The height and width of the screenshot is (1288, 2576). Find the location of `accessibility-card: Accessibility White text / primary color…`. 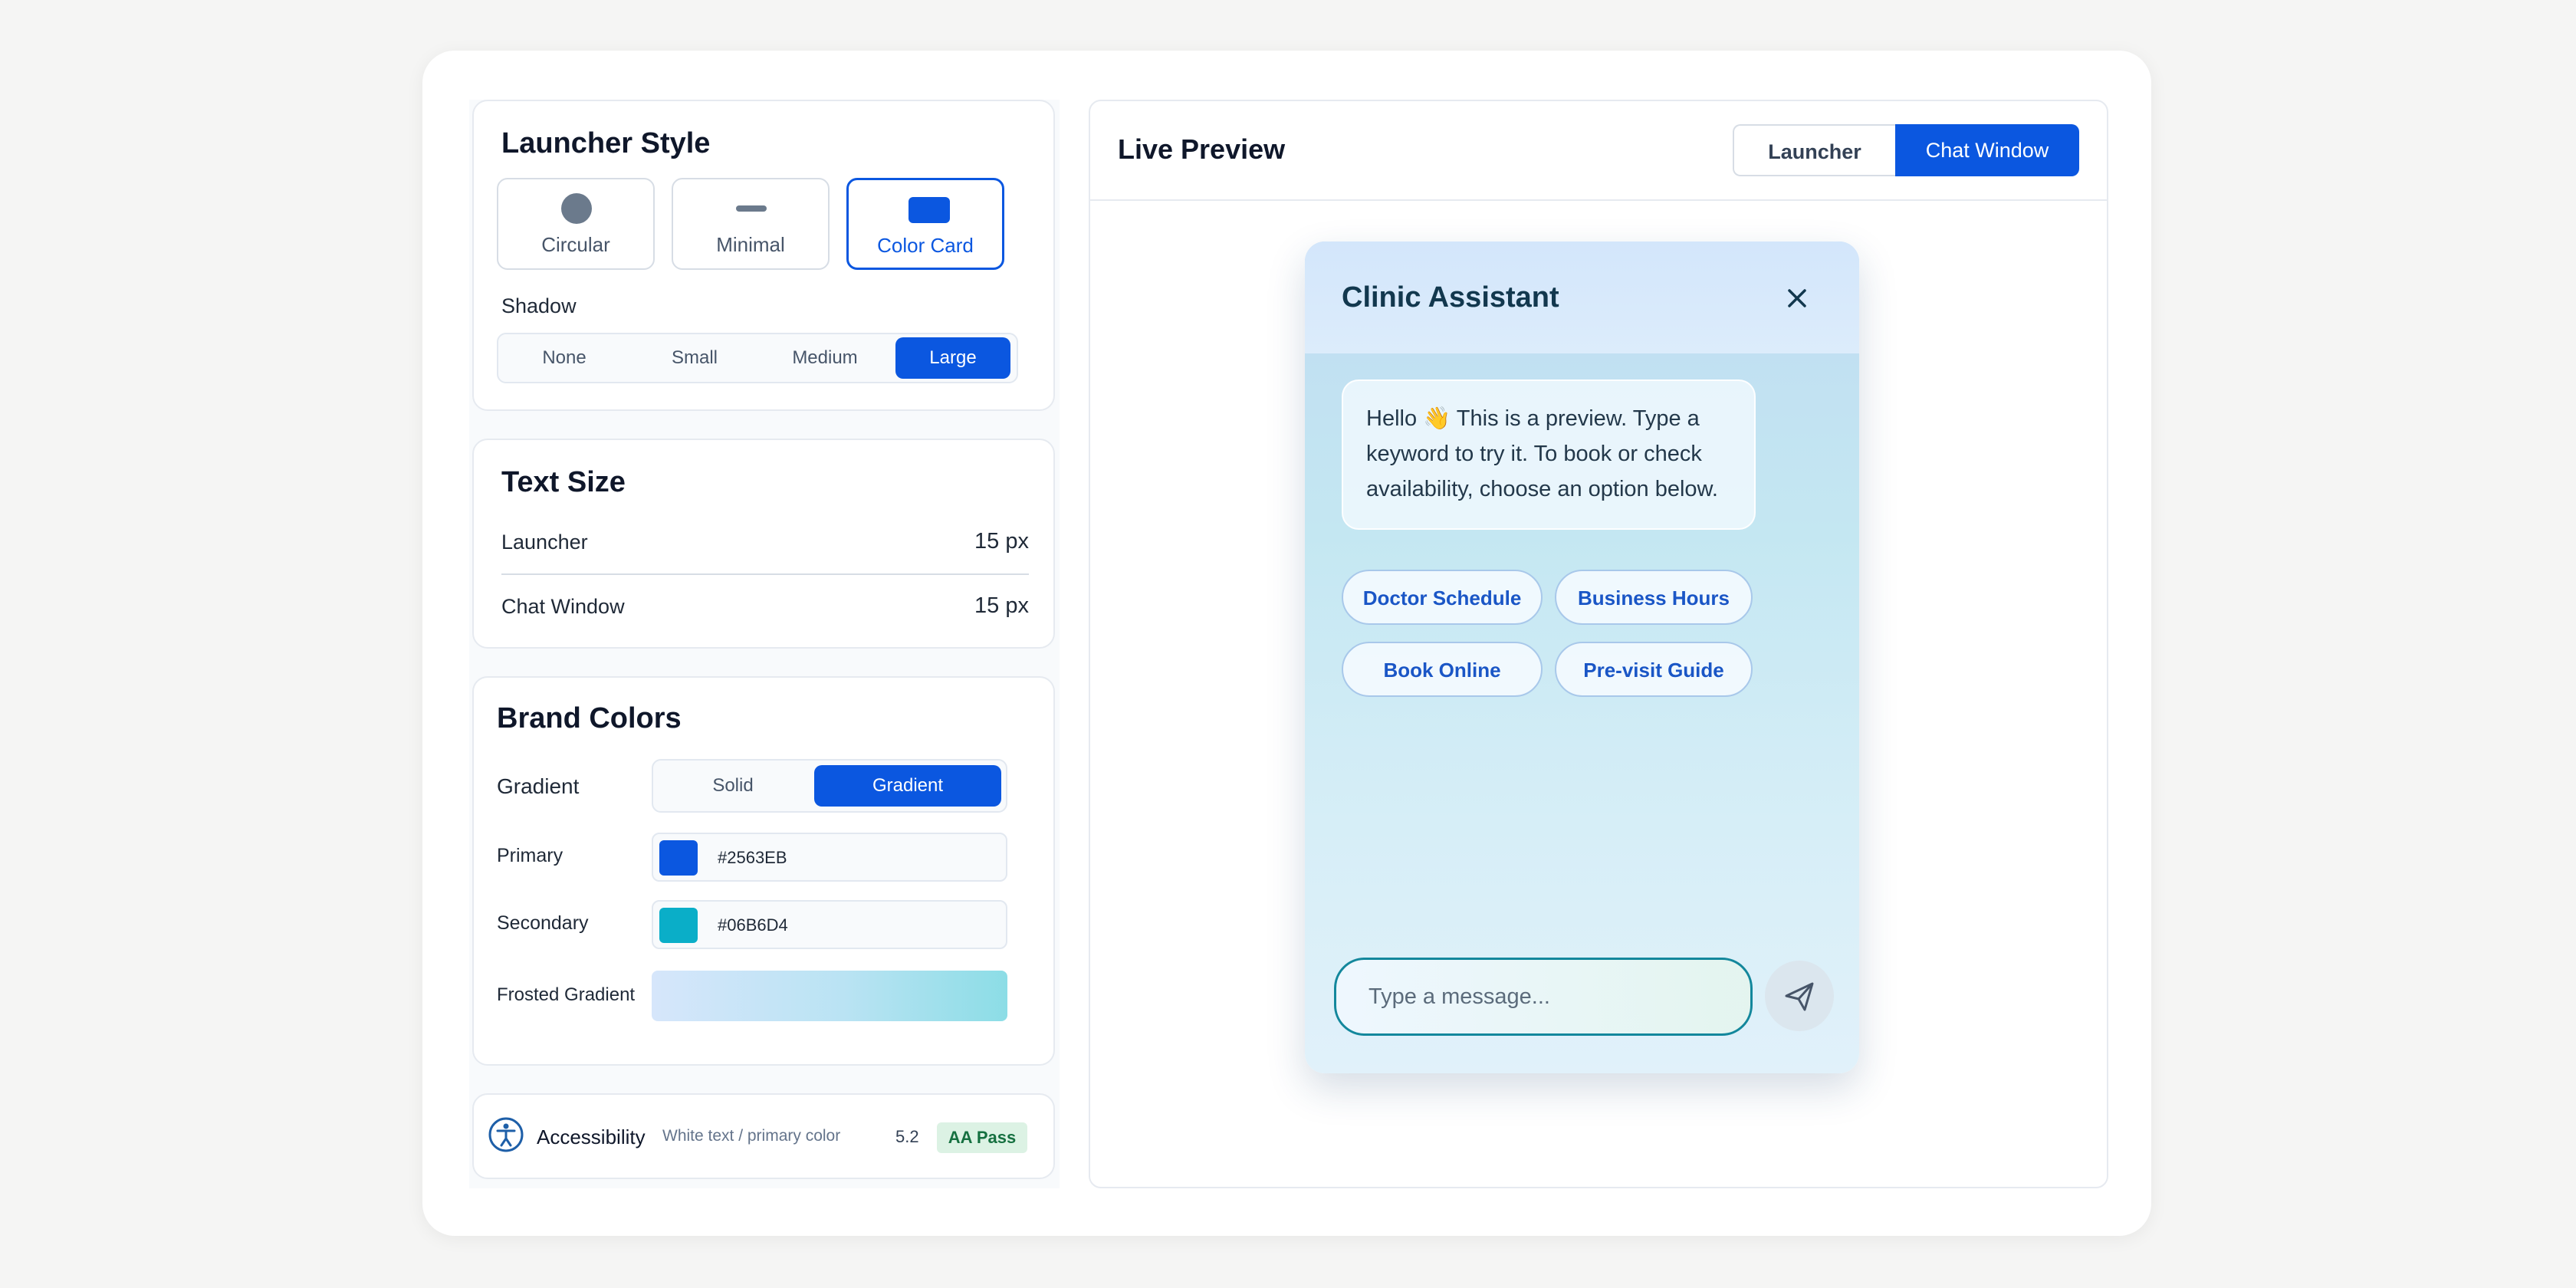

accessibility-card: Accessibility White text / primary color… is located at coordinates (764, 1136).